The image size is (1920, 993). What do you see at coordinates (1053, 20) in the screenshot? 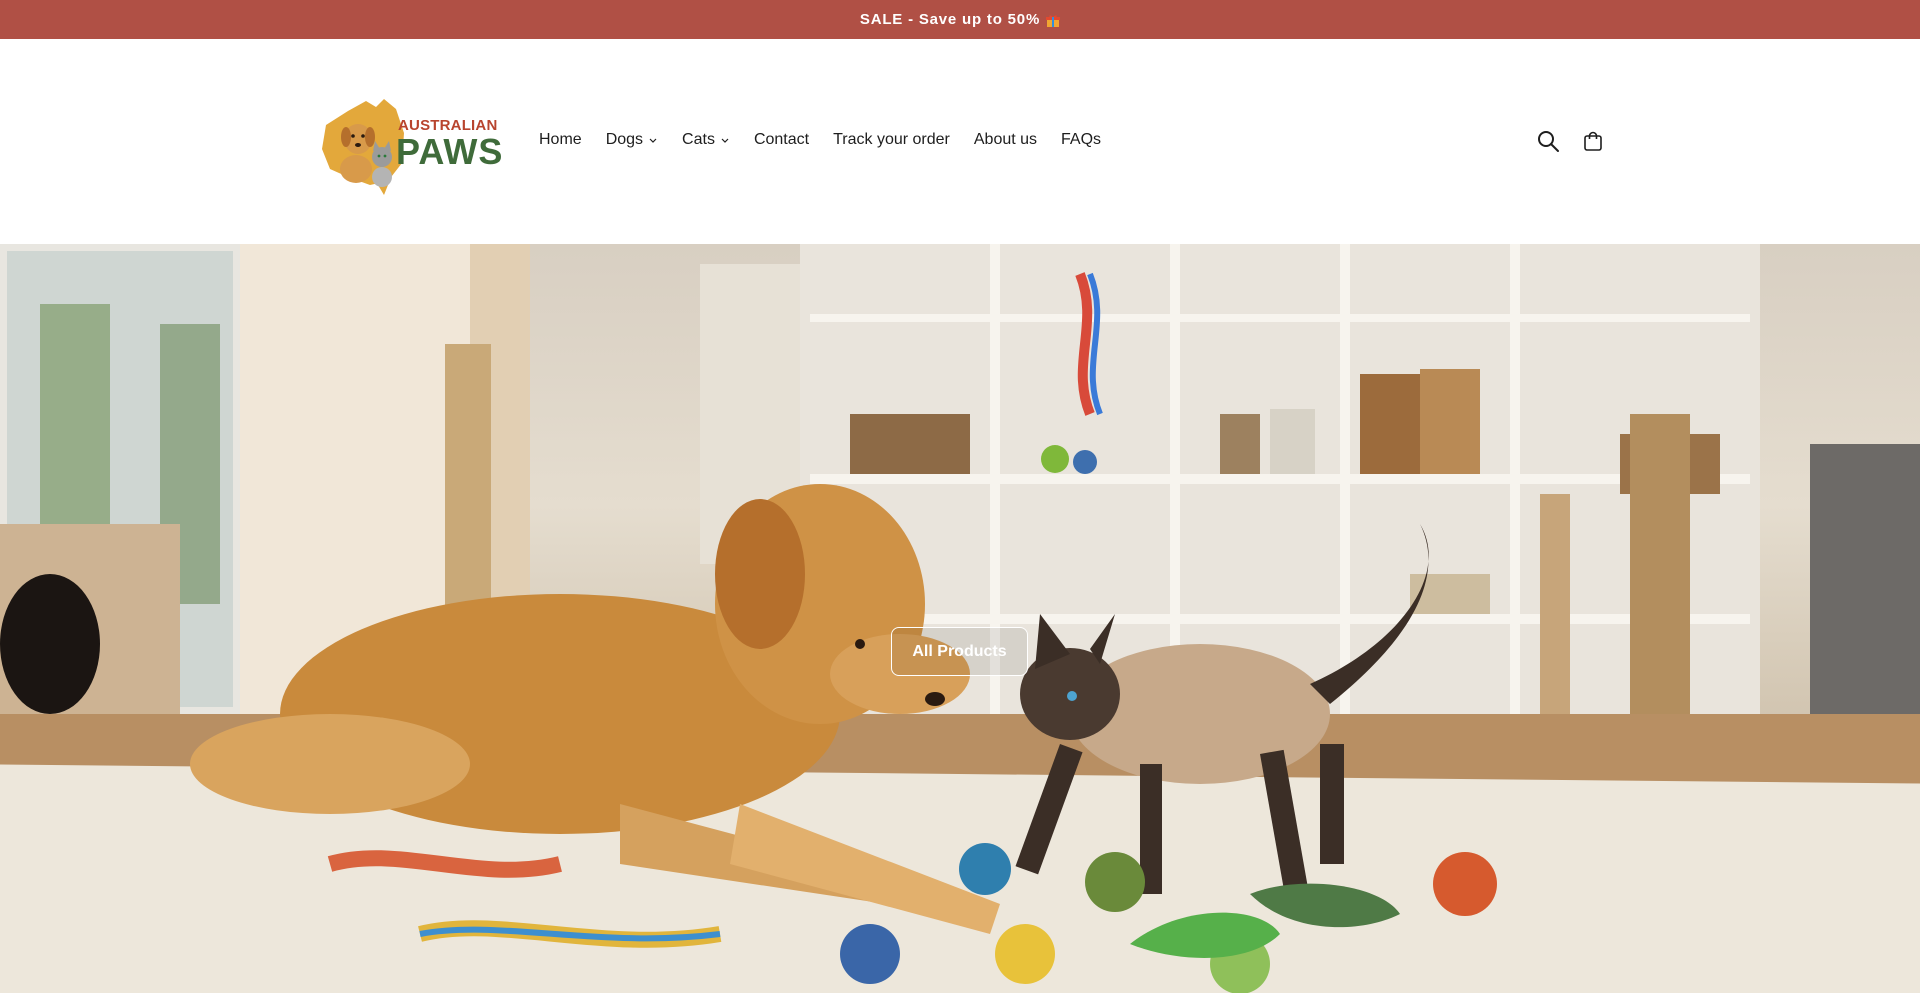
I see `gift-icon` at bounding box center [1053, 20].